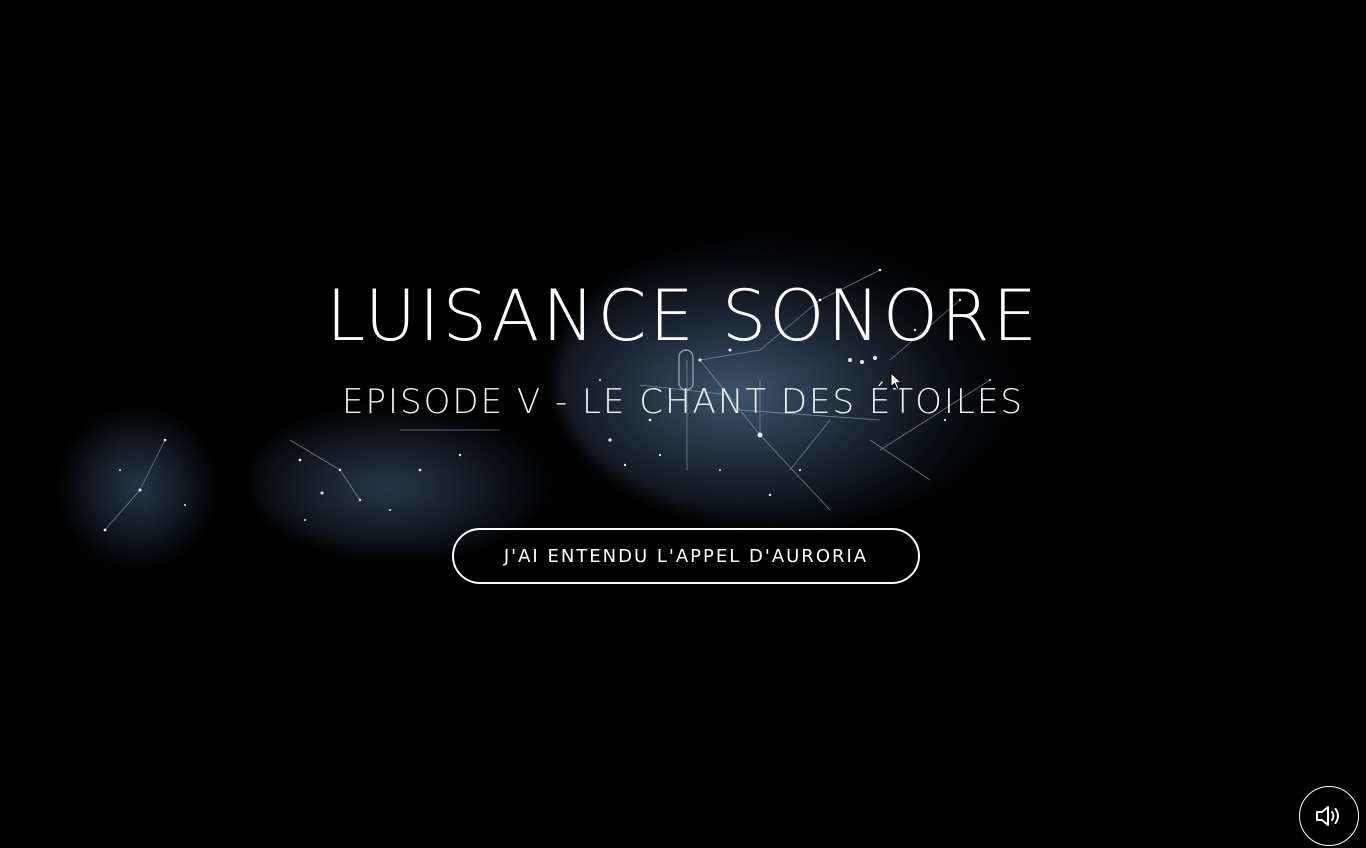 The height and width of the screenshot is (848, 1366). I want to click on speaker-volume-icon, so click(1327, 816).